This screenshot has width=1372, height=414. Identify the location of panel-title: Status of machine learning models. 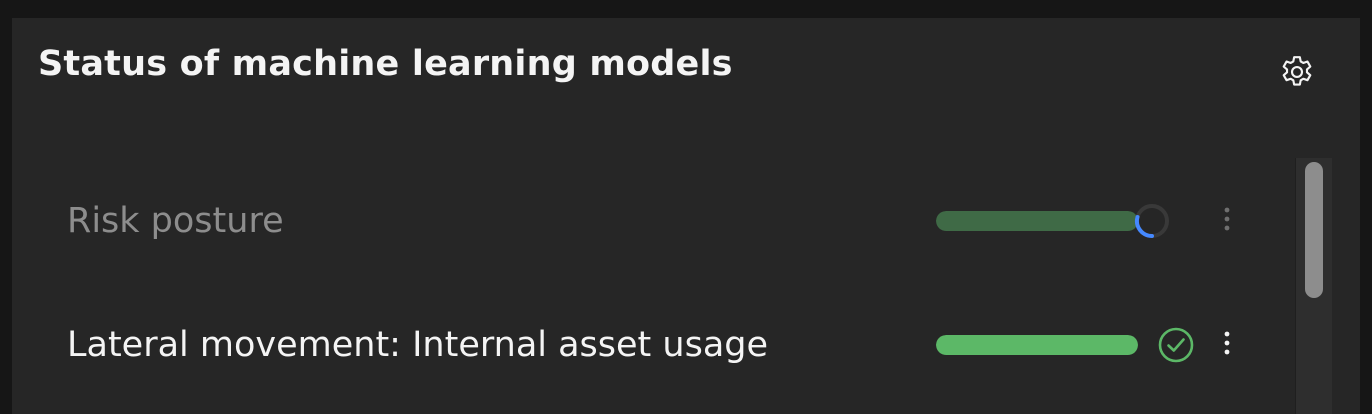
(385, 64).